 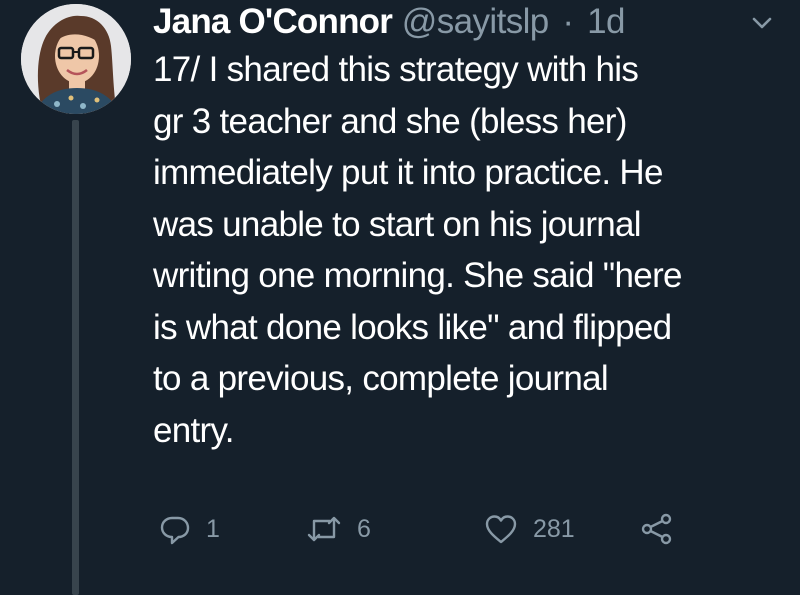 I want to click on share-icon, so click(x=657, y=529).